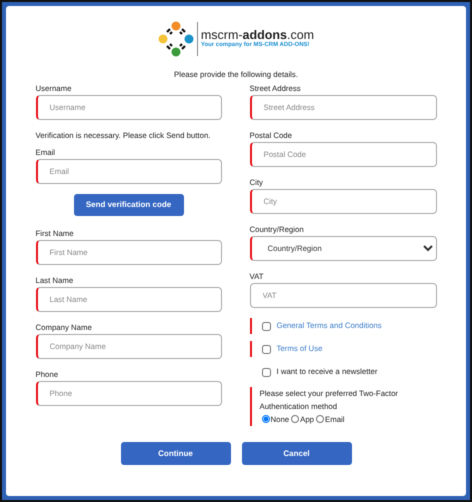  What do you see at coordinates (176, 39) in the screenshot?
I see `logo-icon` at bounding box center [176, 39].